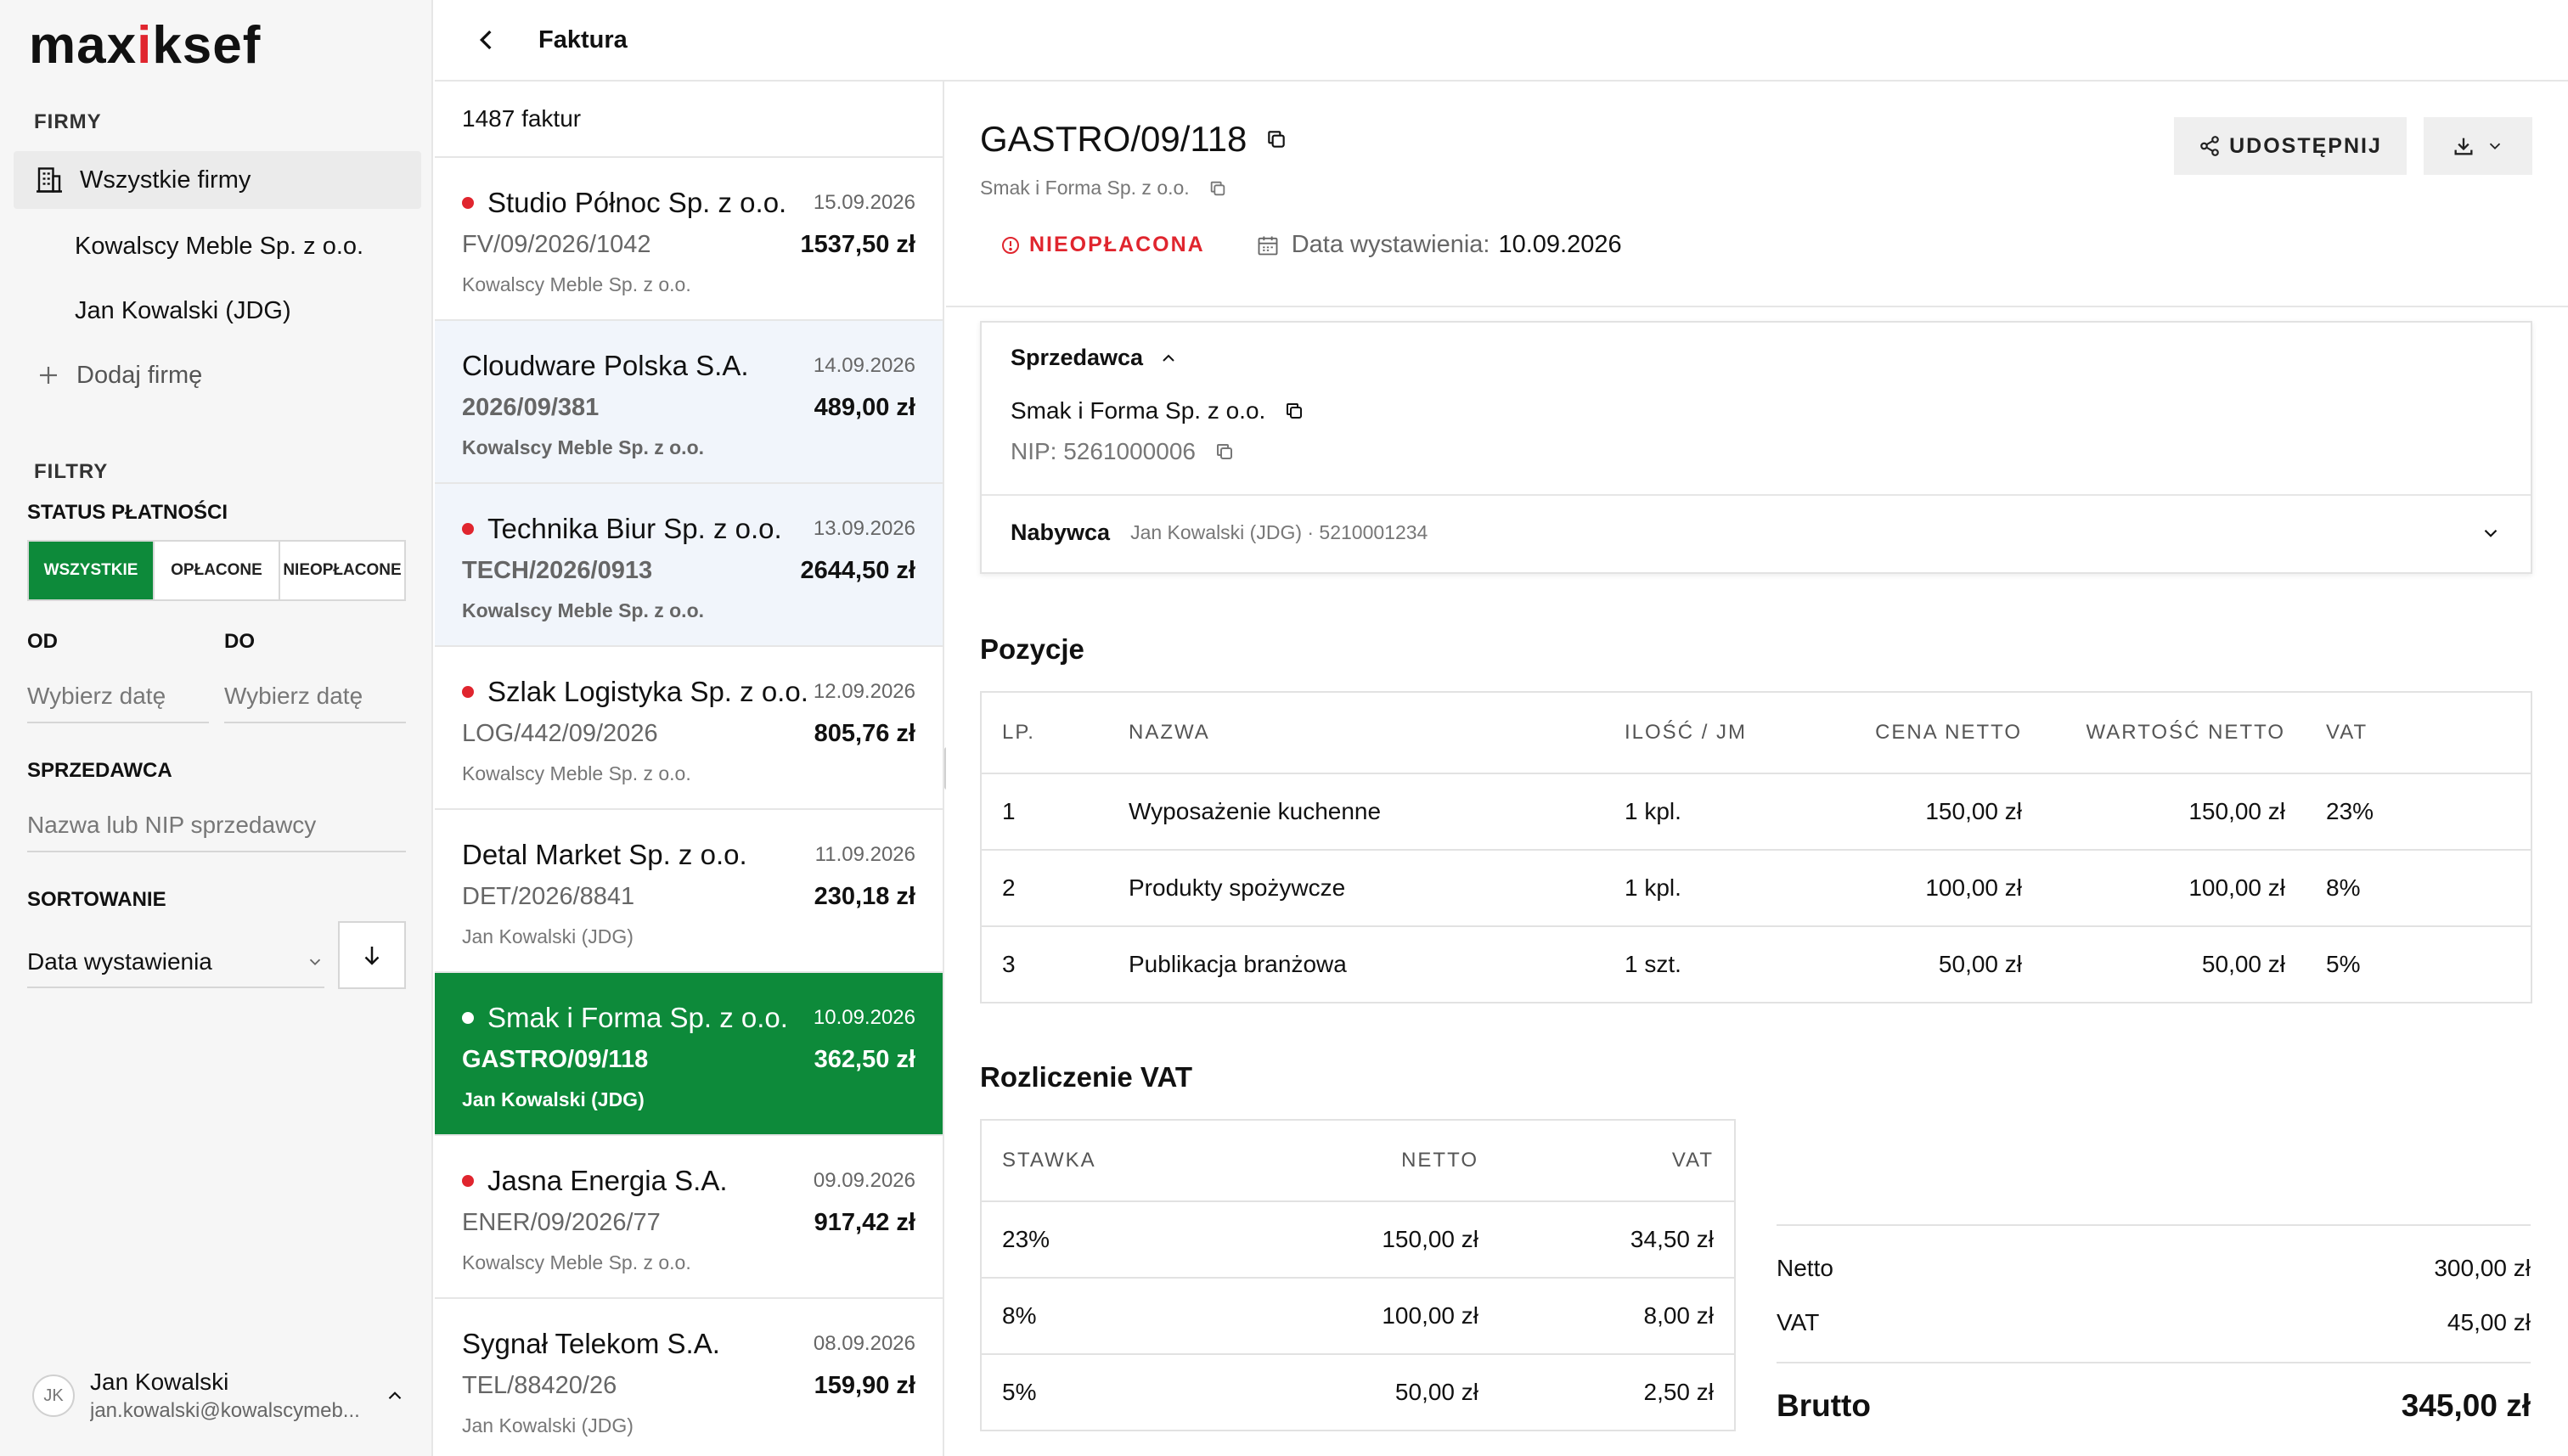 This screenshot has width=2568, height=1456. What do you see at coordinates (1103, 188) in the screenshot?
I see `invoice-subtitle: Smak i Forma Sp. z o.o.` at bounding box center [1103, 188].